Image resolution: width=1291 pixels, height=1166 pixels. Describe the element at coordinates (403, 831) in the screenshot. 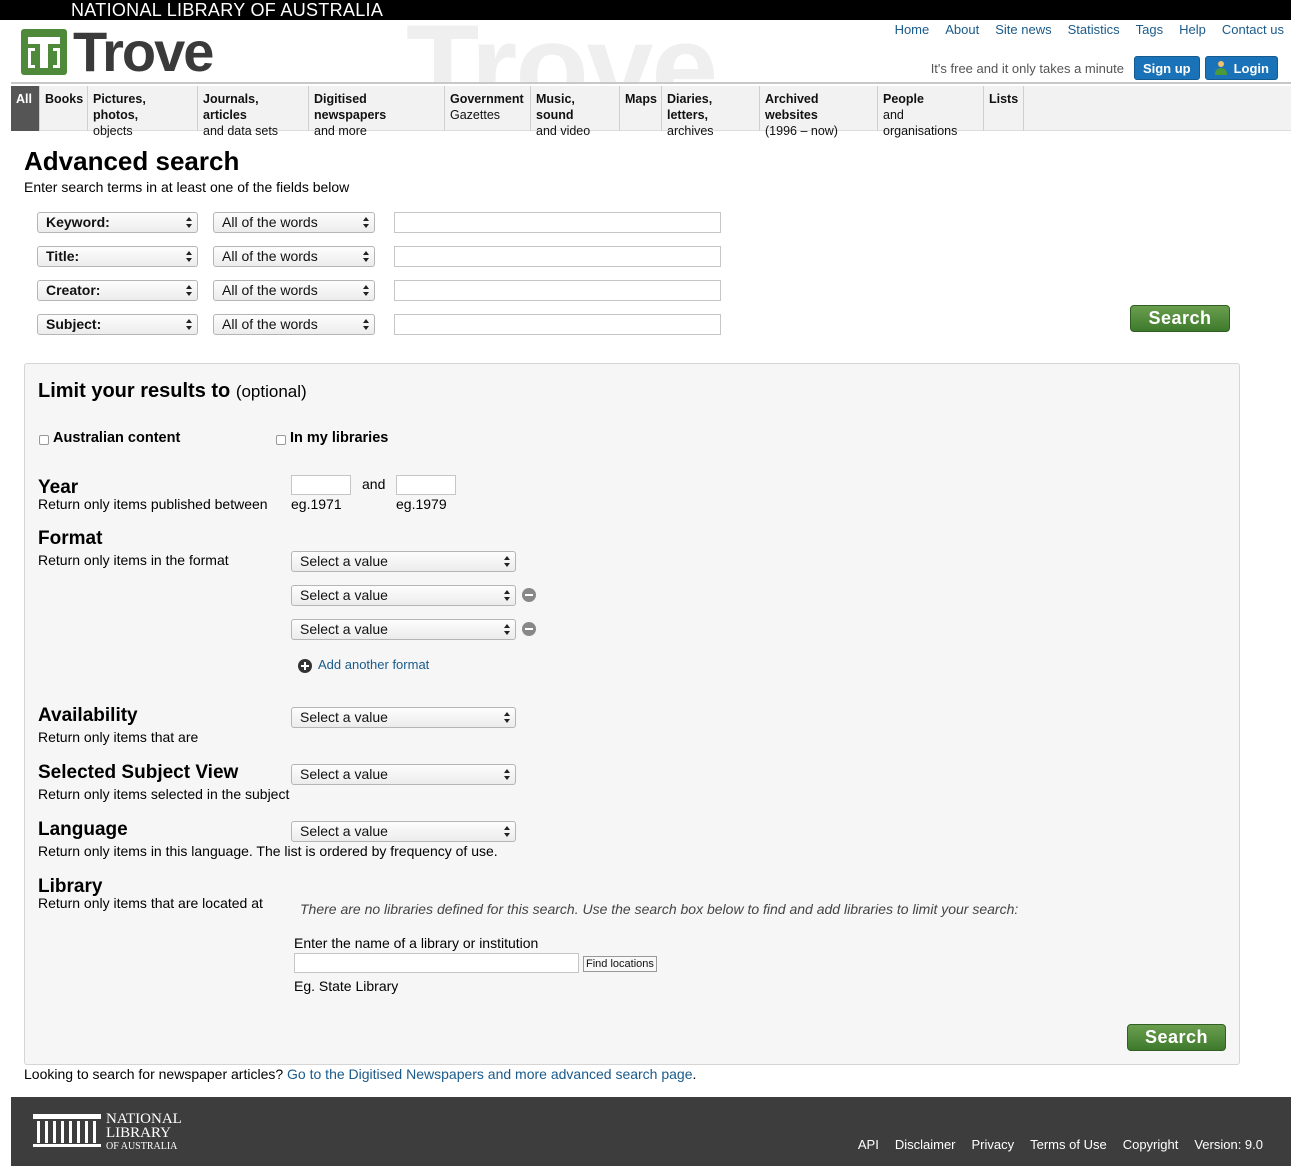

I see `language-select: Select a value` at that location.